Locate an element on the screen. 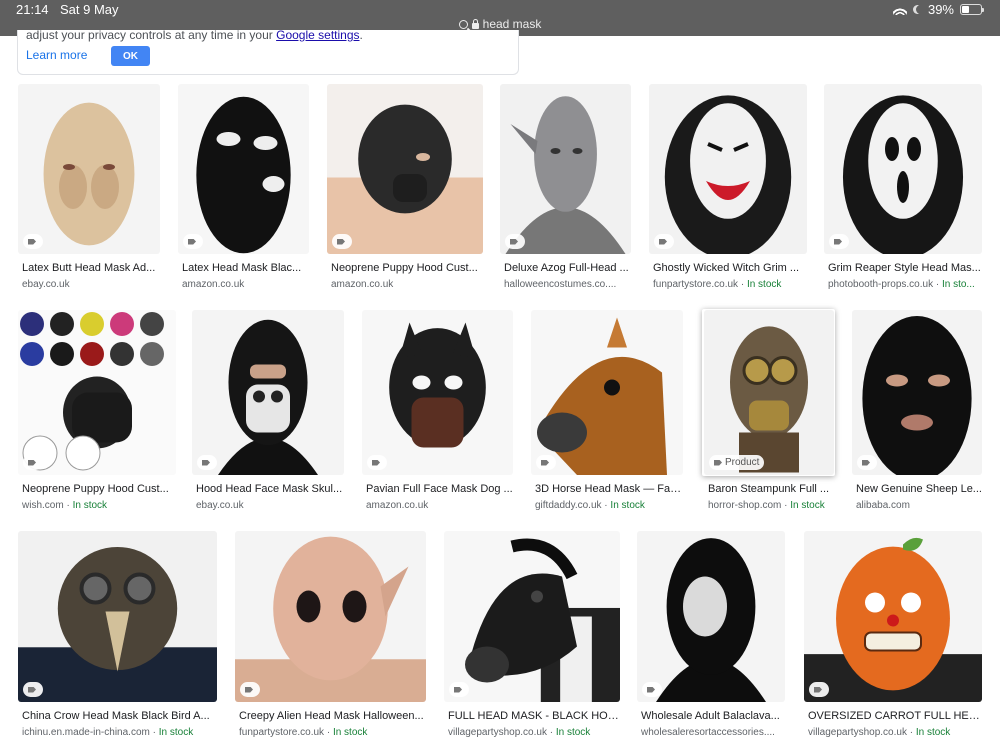 This screenshot has width=1000, height=750. image-result: Hood Head Face Mask Skul... ebay.co.uk is located at coordinates (268, 412).